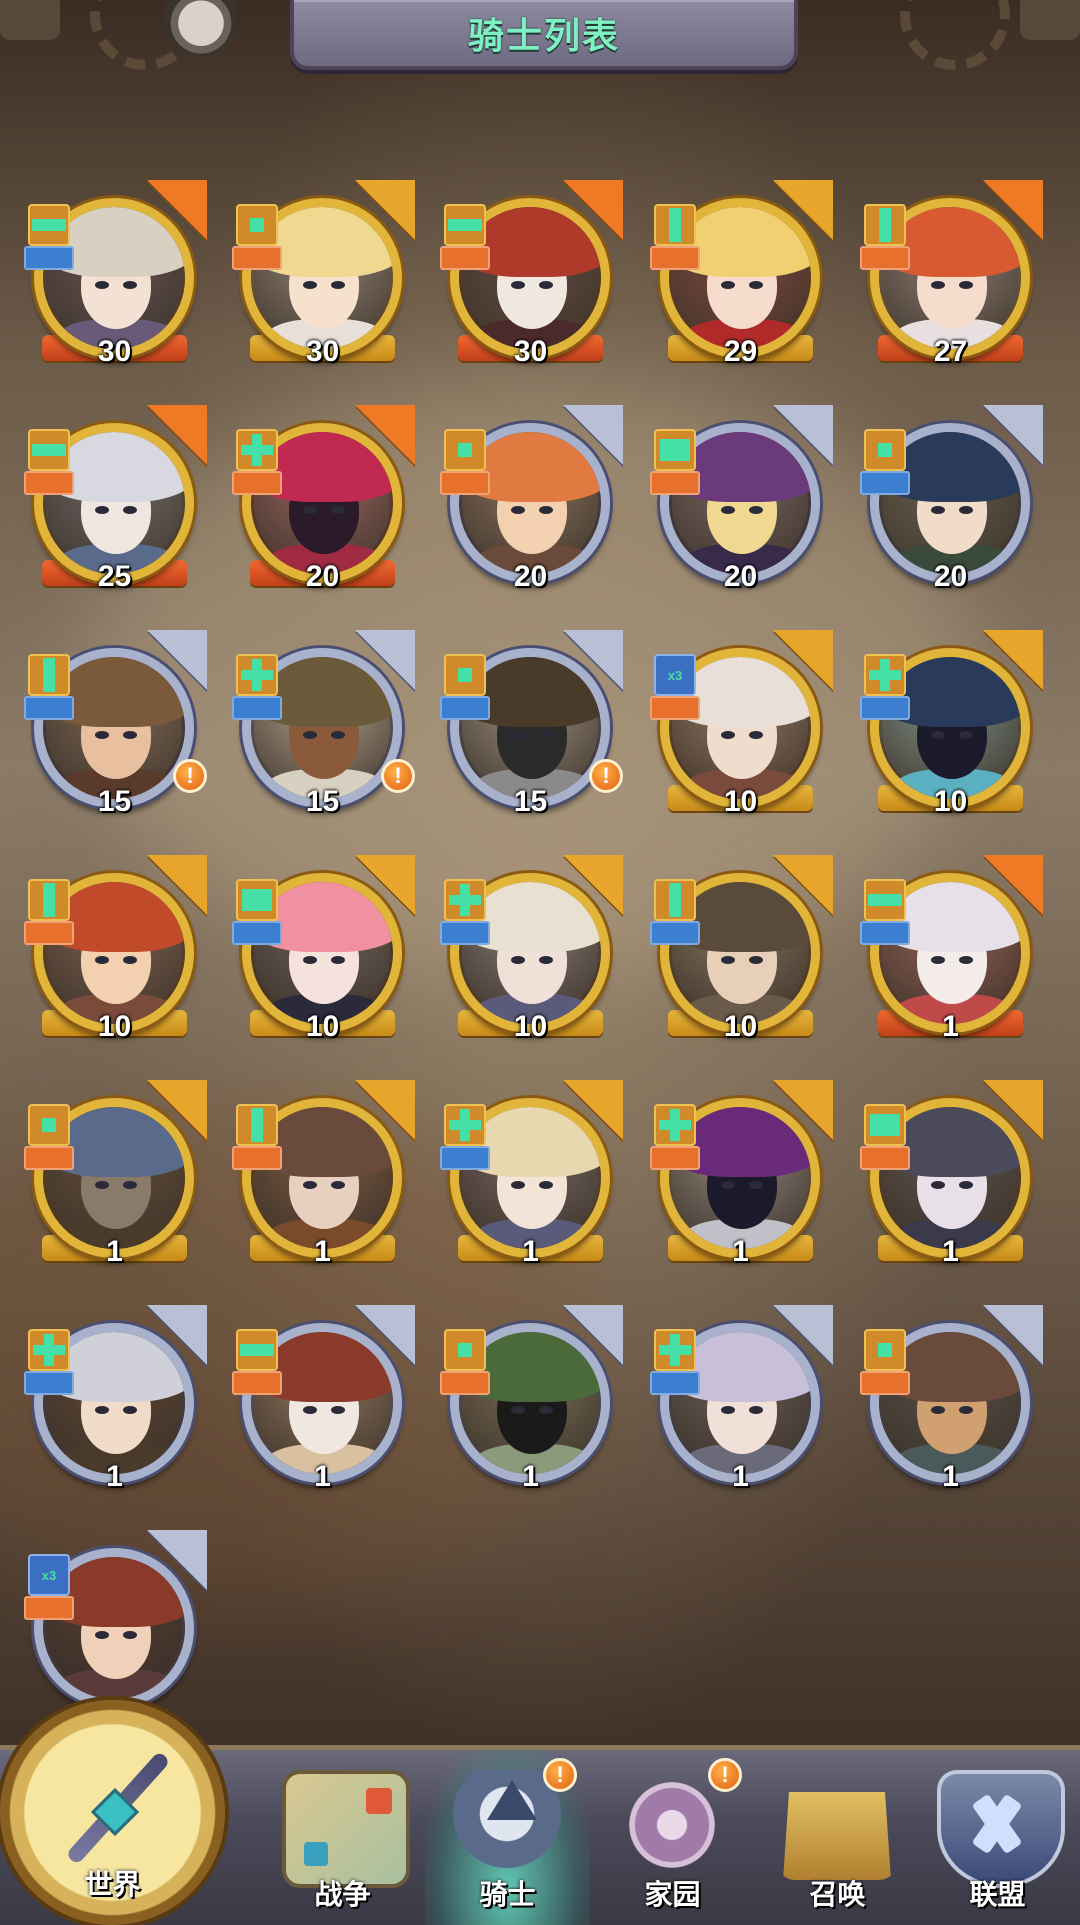 Image resolution: width=1080 pixels, height=1925 pixels. Describe the element at coordinates (342, 1894) in the screenshot. I see `tab-war-label: 战争` at that location.